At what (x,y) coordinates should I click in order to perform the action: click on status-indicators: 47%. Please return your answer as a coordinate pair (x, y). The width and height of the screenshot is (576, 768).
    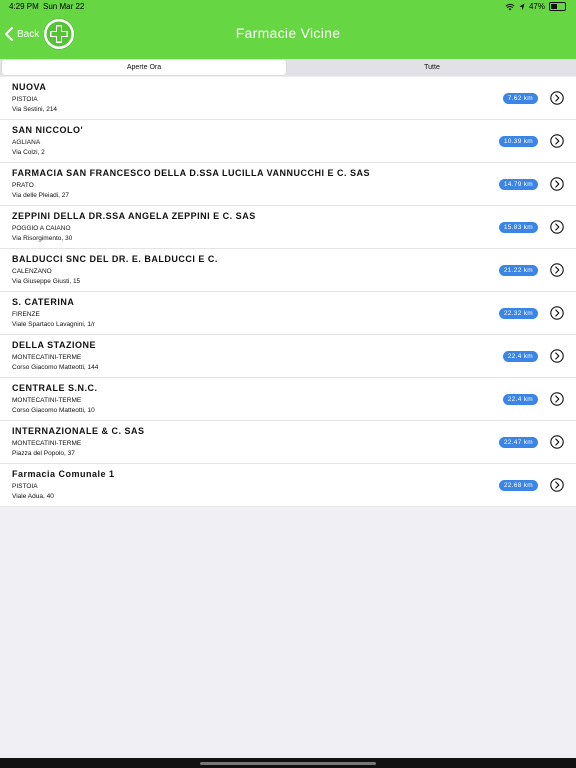
    Looking at the image, I should click on (535, 6).